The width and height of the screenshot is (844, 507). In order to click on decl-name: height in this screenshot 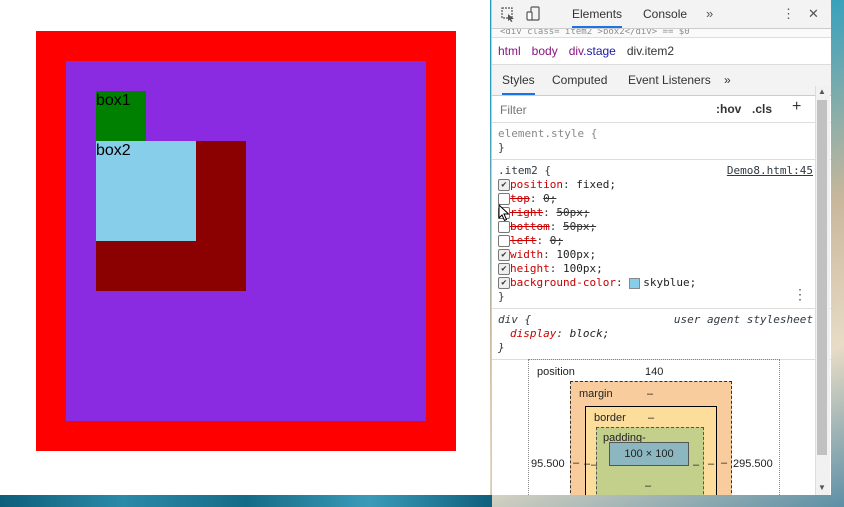, I will do `click(530, 268)`.